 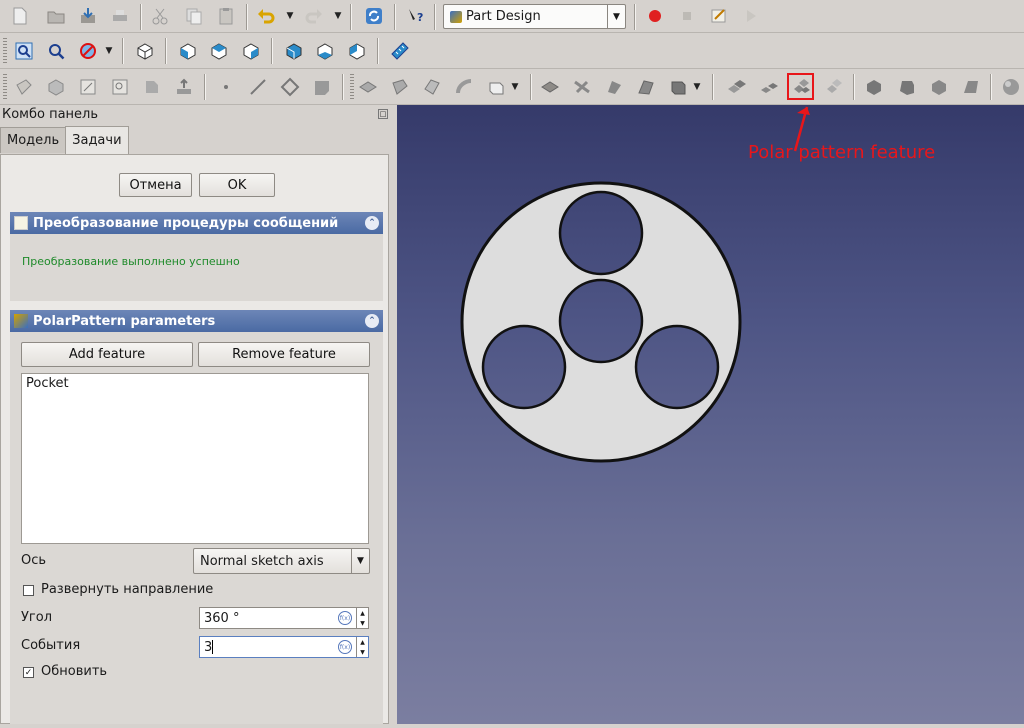 I want to click on create-sketch-icon, so click(x=88, y=87).